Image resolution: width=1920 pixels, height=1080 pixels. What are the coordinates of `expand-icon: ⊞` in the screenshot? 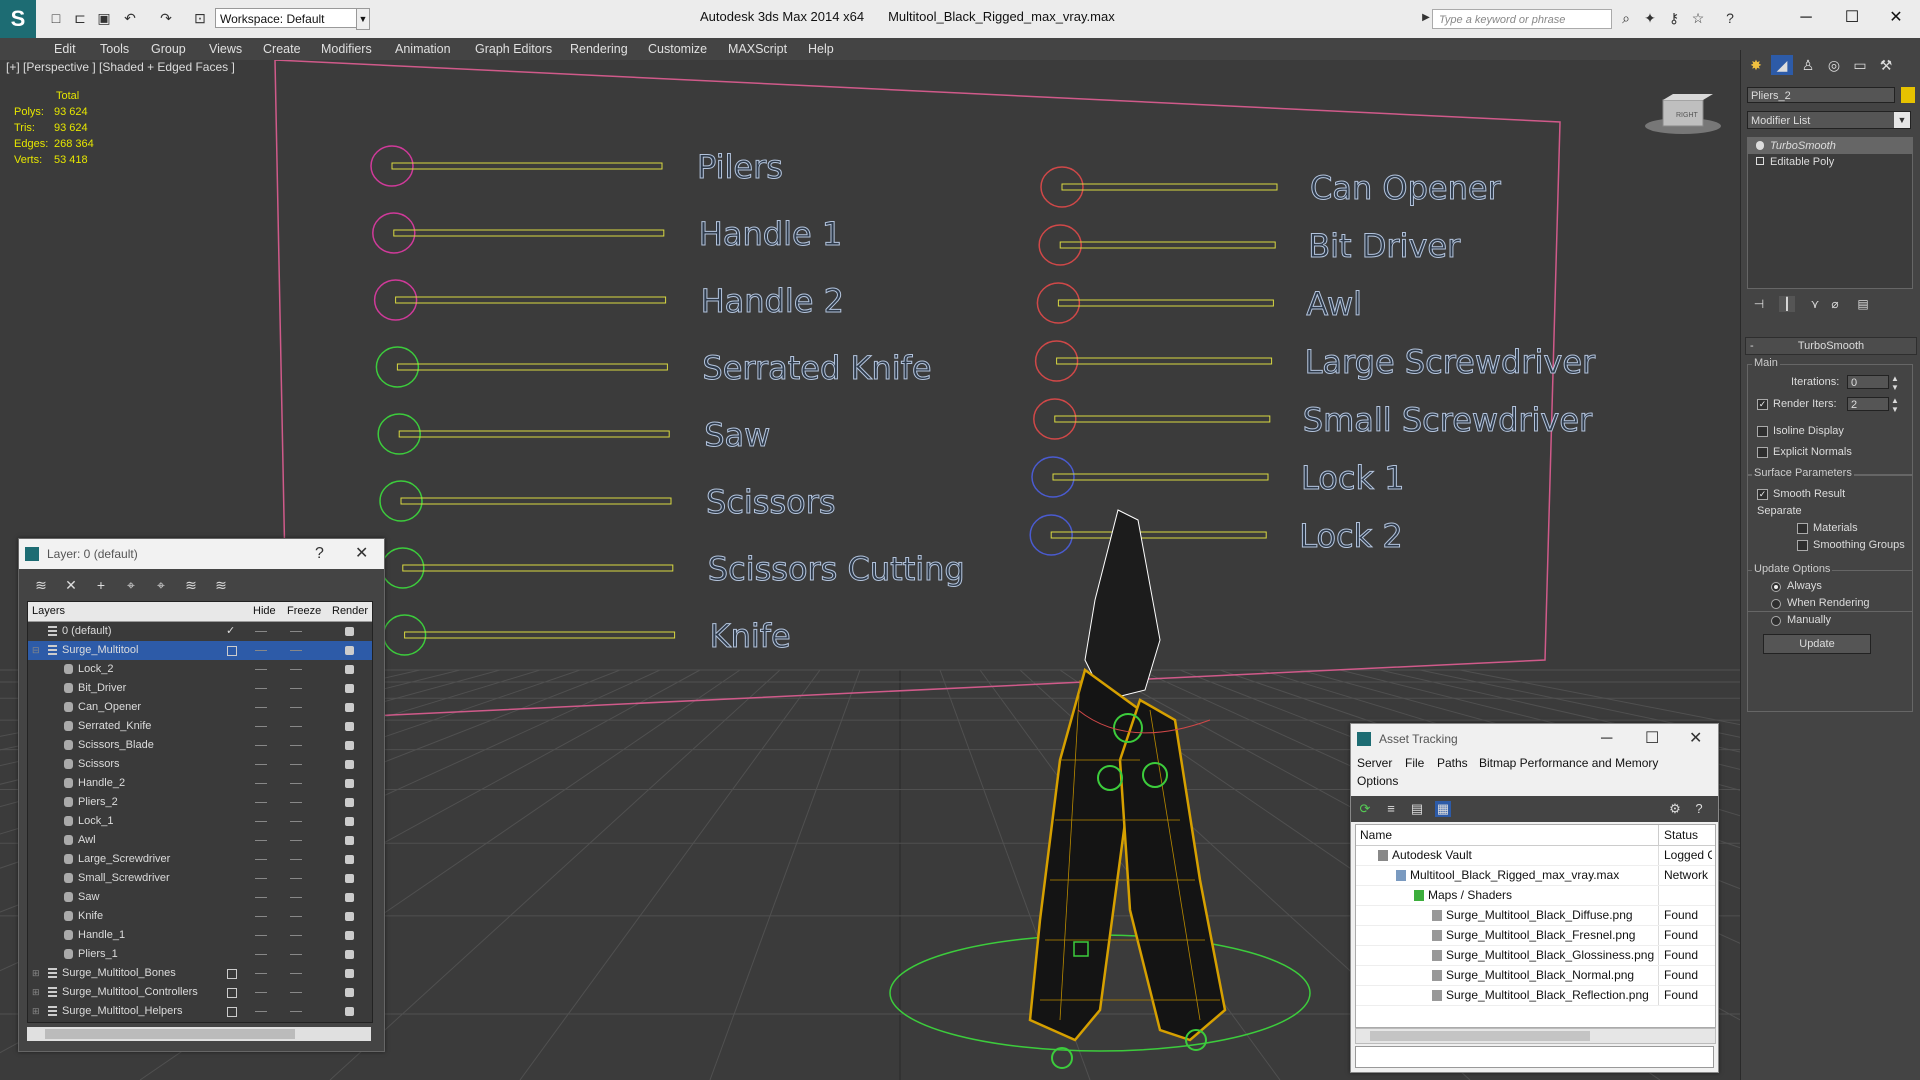 It's located at (36, 992).